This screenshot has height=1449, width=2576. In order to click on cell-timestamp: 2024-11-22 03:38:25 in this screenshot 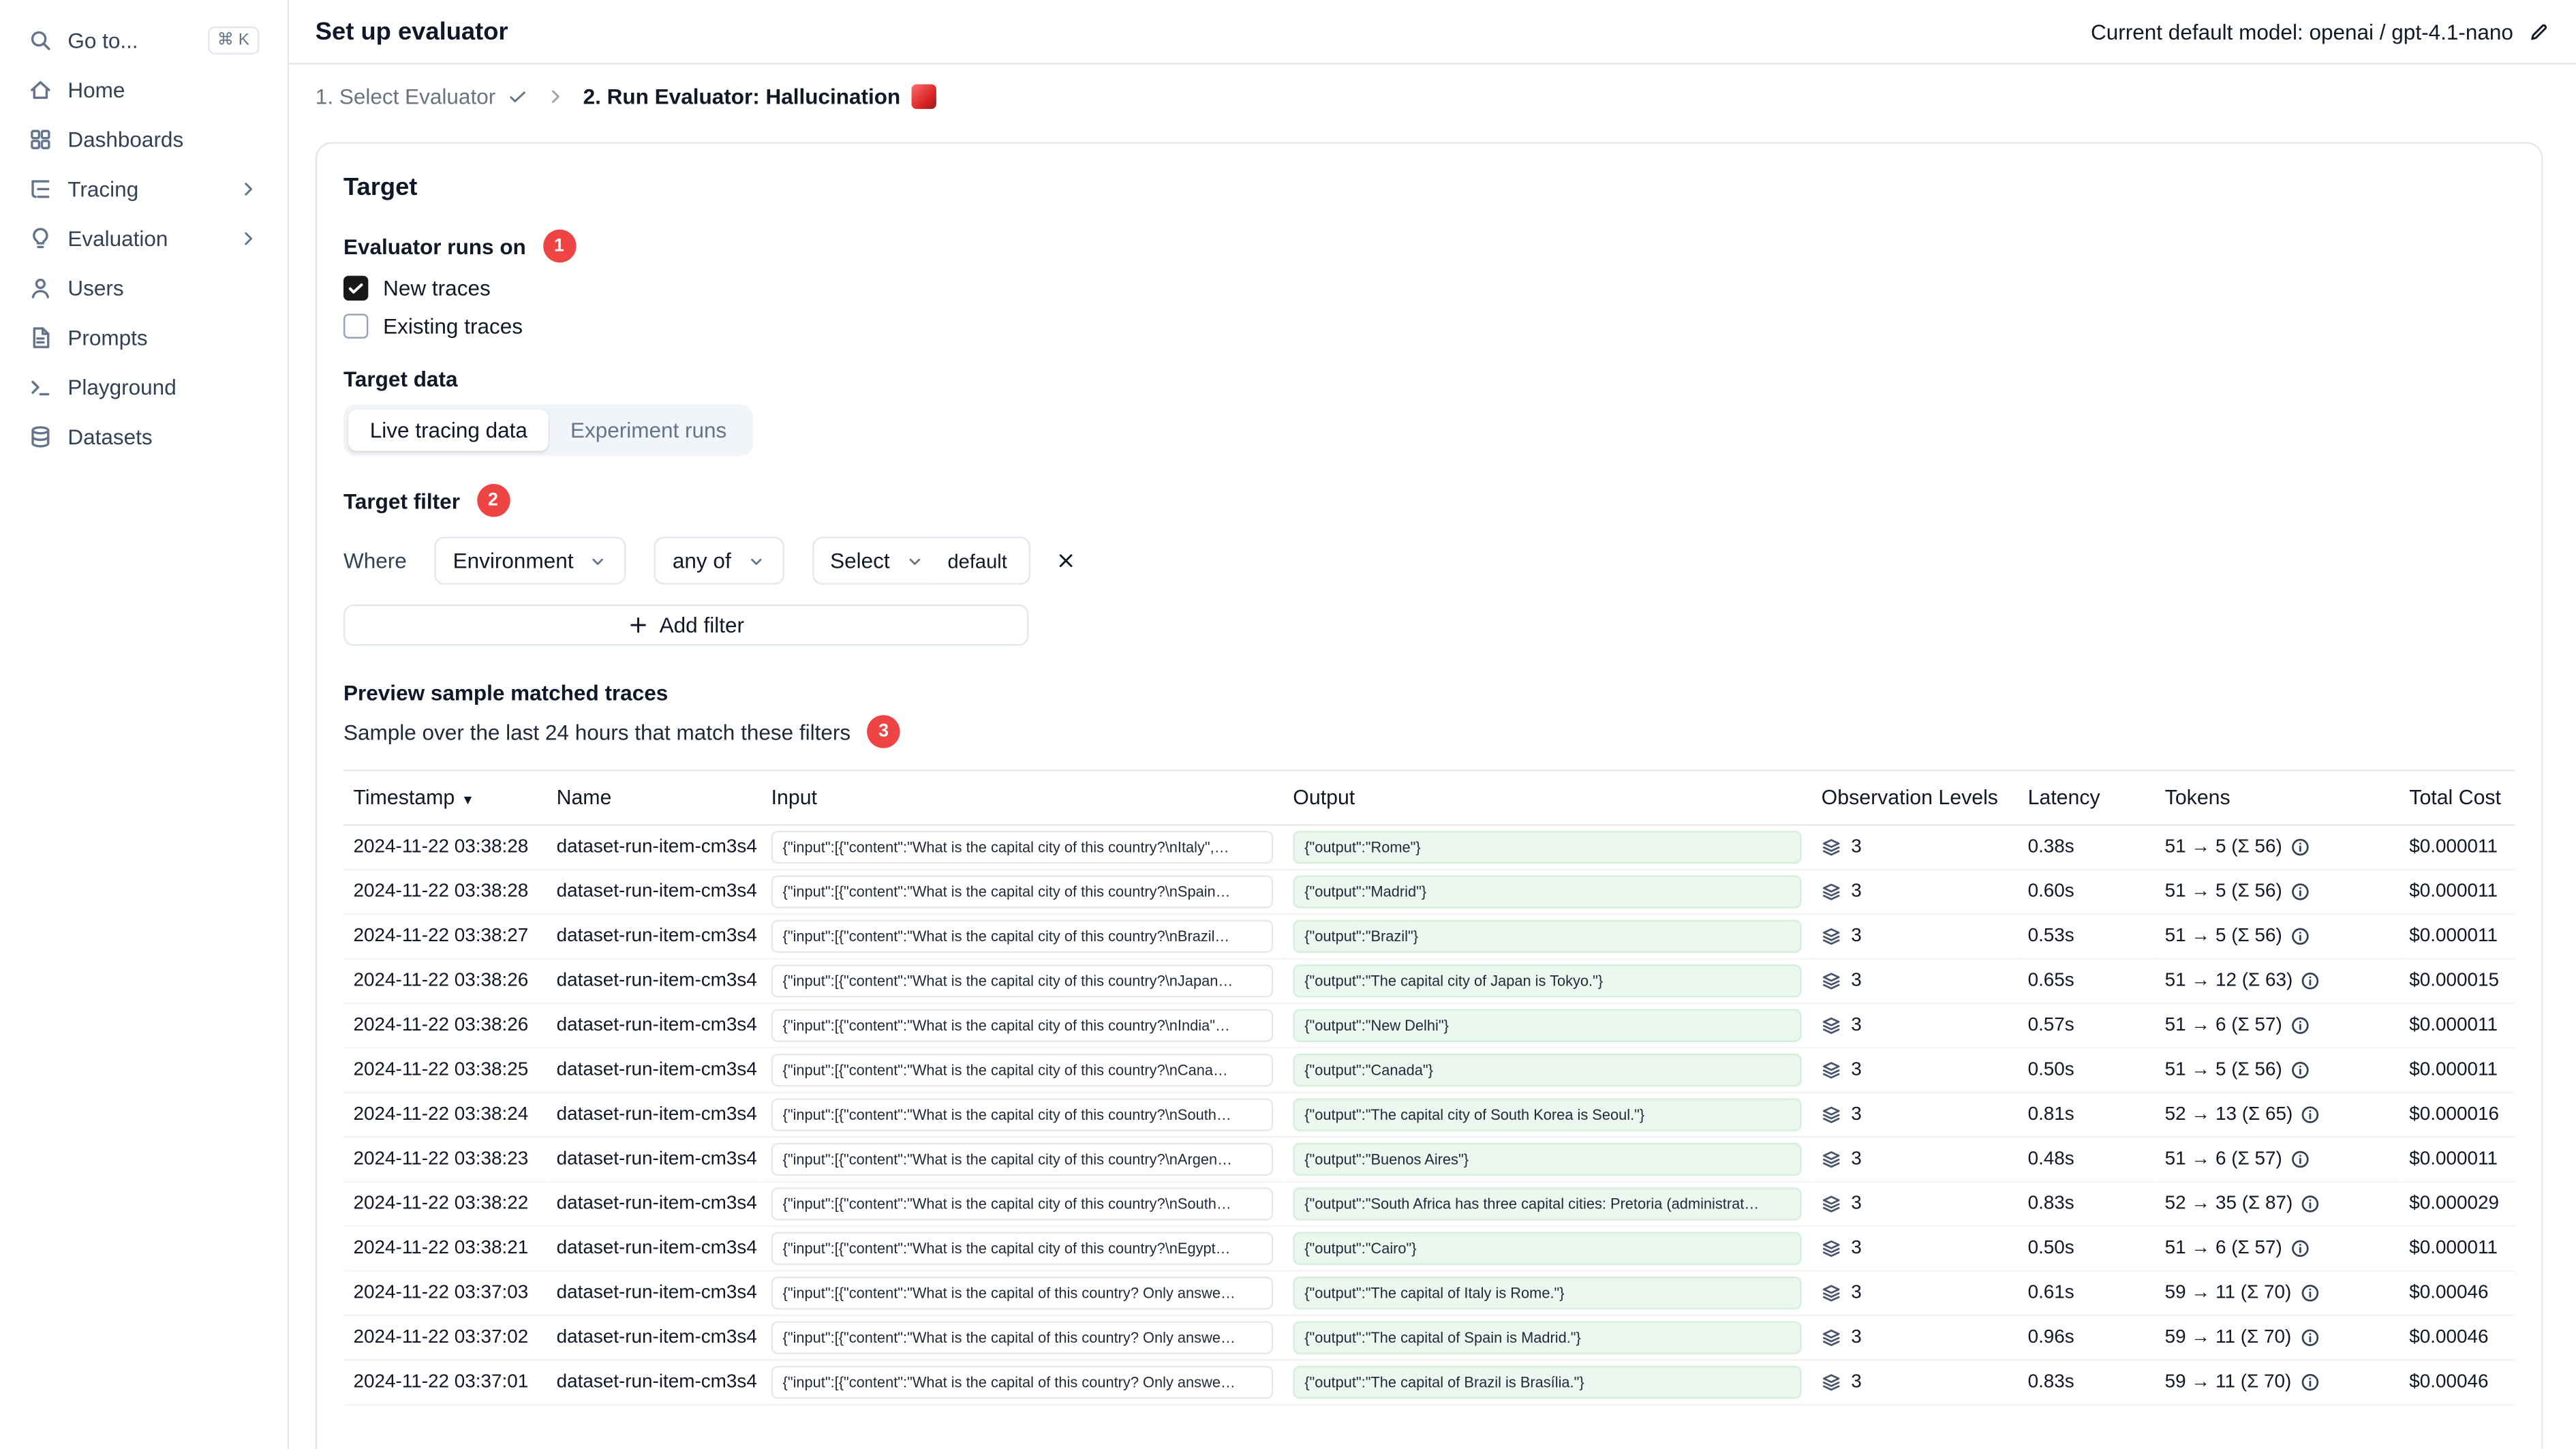, I will do `click(441, 1070)`.